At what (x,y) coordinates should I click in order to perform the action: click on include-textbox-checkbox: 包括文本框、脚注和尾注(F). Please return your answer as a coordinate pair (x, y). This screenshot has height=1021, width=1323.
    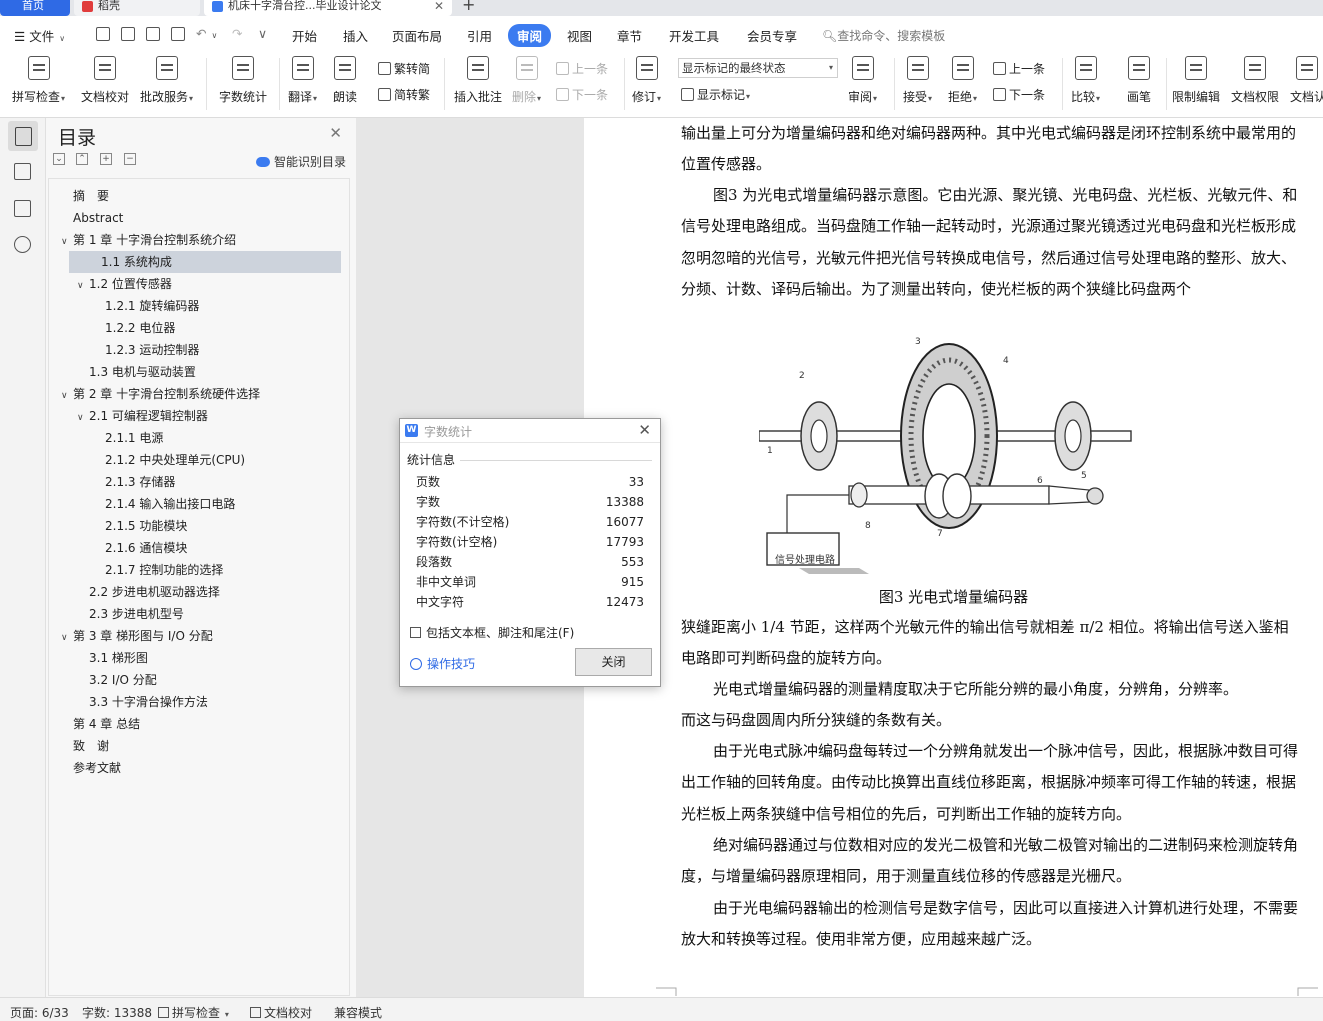
    Looking at the image, I should click on (492, 632).